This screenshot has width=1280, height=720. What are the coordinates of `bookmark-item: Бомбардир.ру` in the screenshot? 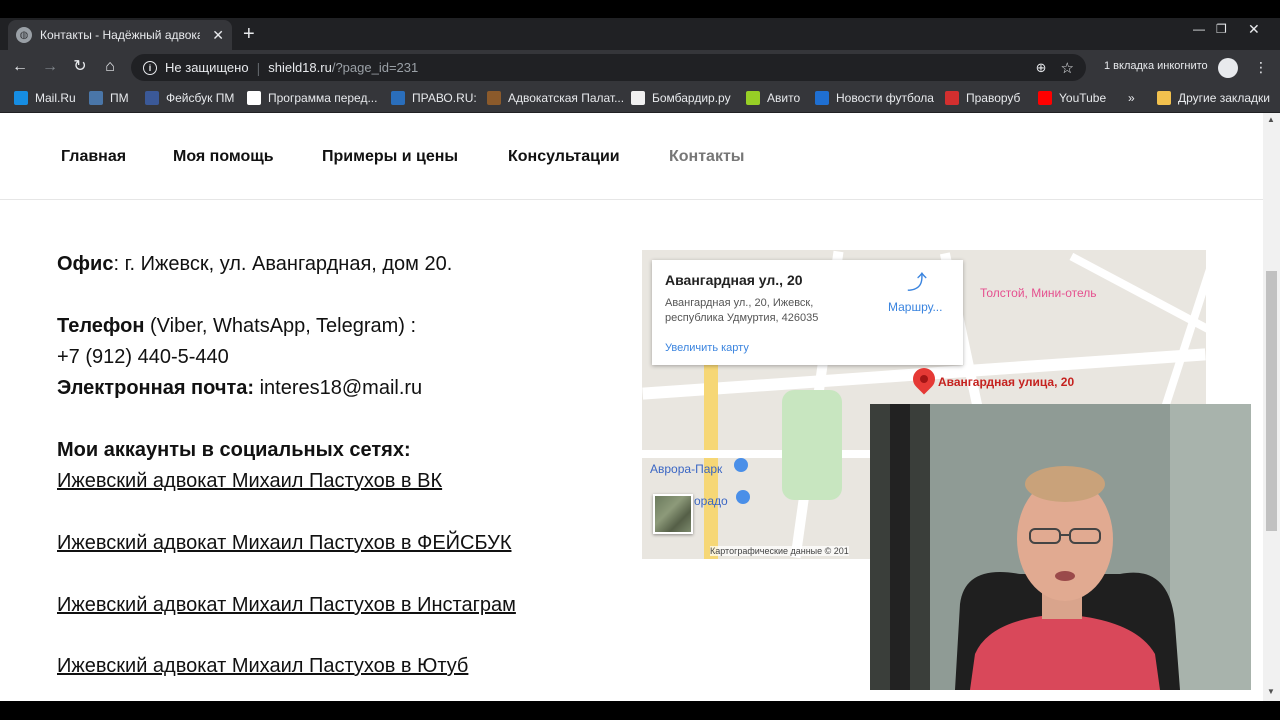 It's located at (681, 98).